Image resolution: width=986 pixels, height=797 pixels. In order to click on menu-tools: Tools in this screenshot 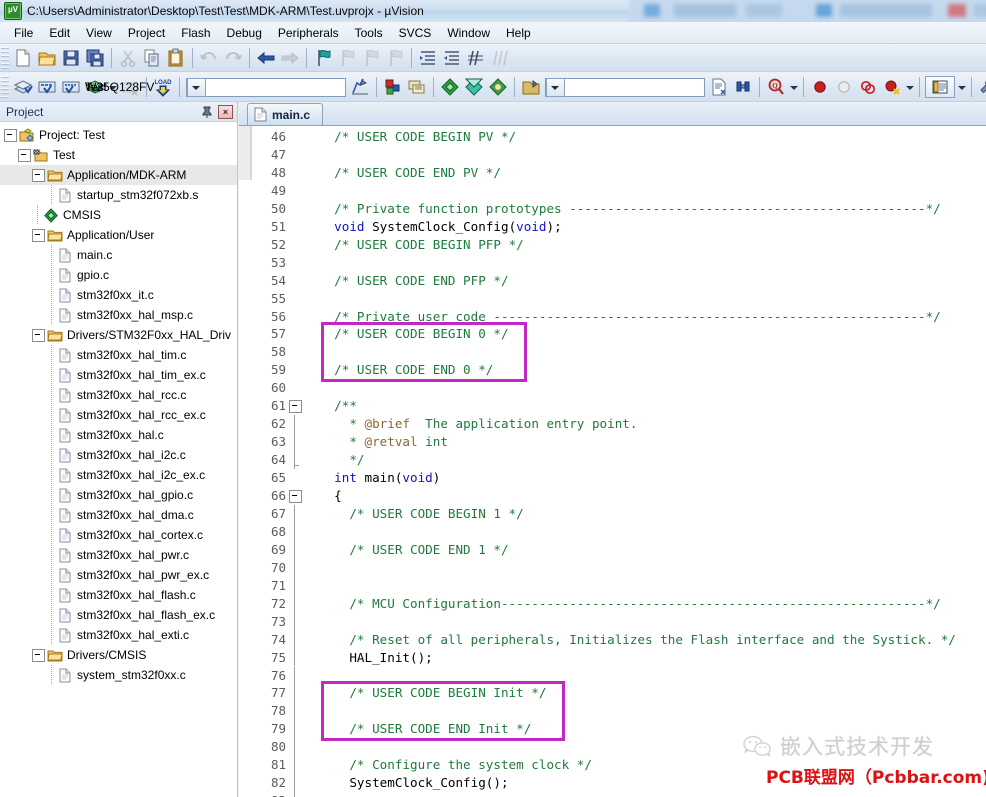, I will do `click(369, 33)`.